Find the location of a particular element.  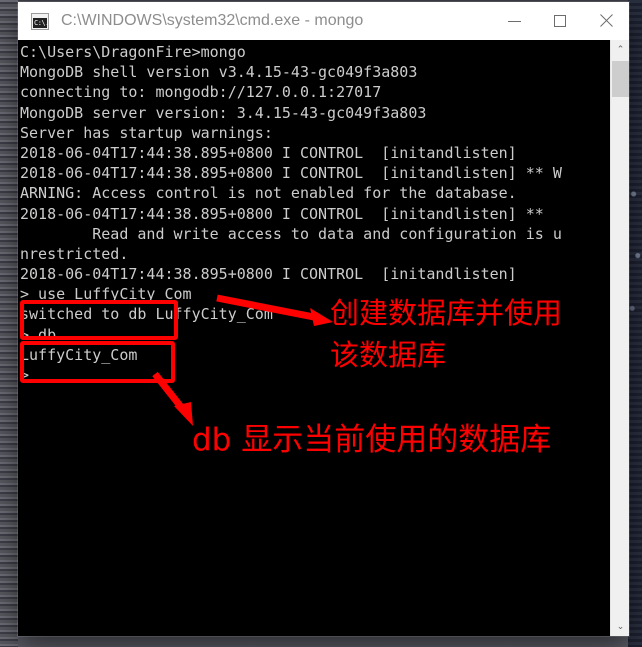

maximize-button is located at coordinates (560, 21).